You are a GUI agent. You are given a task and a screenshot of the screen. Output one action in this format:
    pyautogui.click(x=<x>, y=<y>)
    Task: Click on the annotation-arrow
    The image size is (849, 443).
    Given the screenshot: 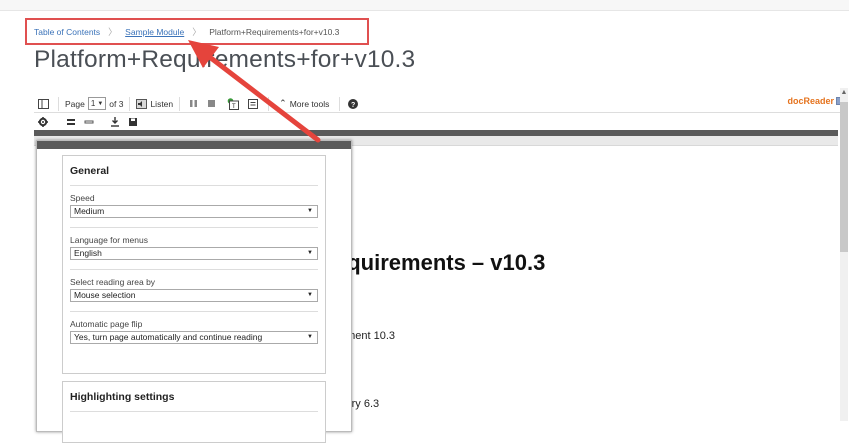 What is the action you would take?
    pyautogui.click(x=254, y=91)
    